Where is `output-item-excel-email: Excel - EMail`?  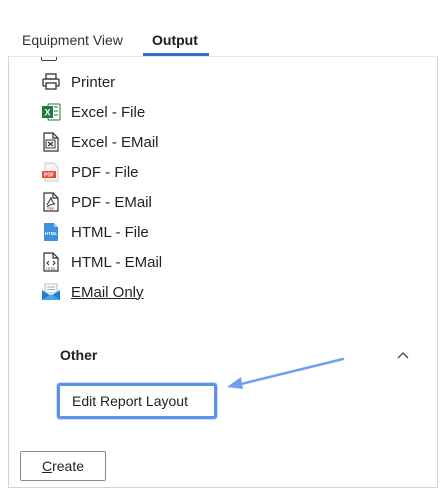 output-item-excel-email: Excel - EMail is located at coordinates (171, 142).